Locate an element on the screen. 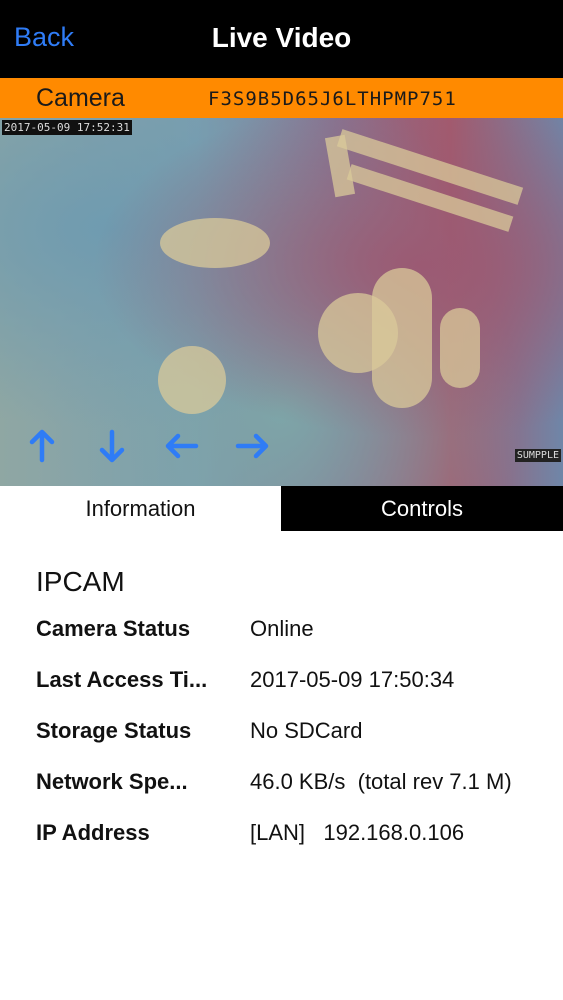  video-timestamp: 2017-05-09 17:52:31 is located at coordinates (67, 127).